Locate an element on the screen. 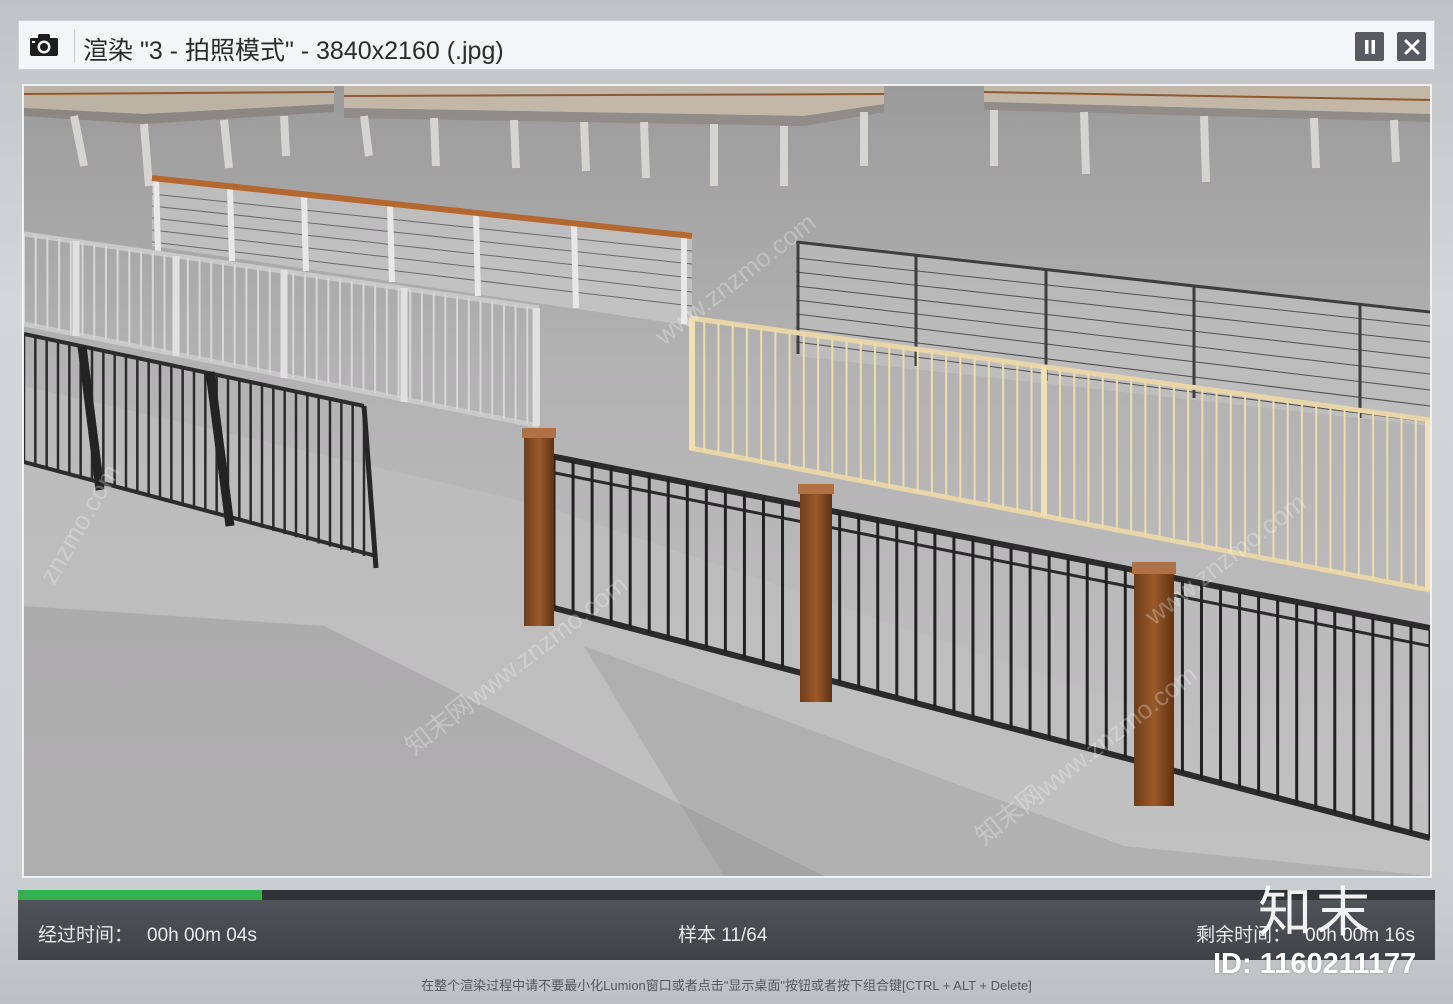 The image size is (1453, 1004). camera-icon is located at coordinates (44, 45).